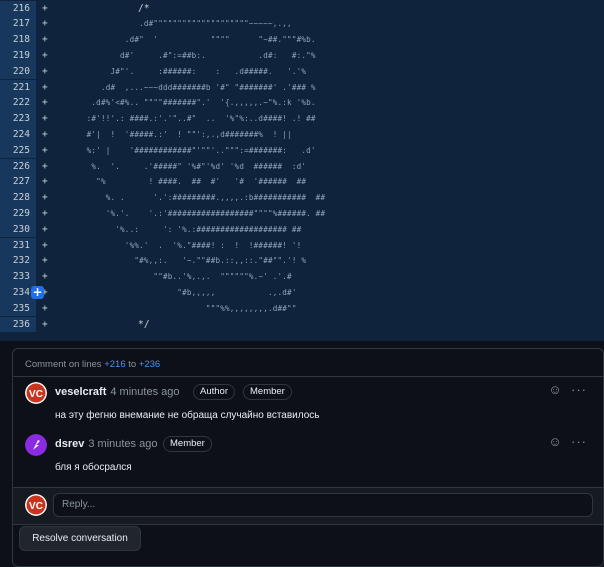 This screenshot has height=567, width=604. Describe the element at coordinates (15, 293) in the screenshot. I see `line-number: 234` at that location.